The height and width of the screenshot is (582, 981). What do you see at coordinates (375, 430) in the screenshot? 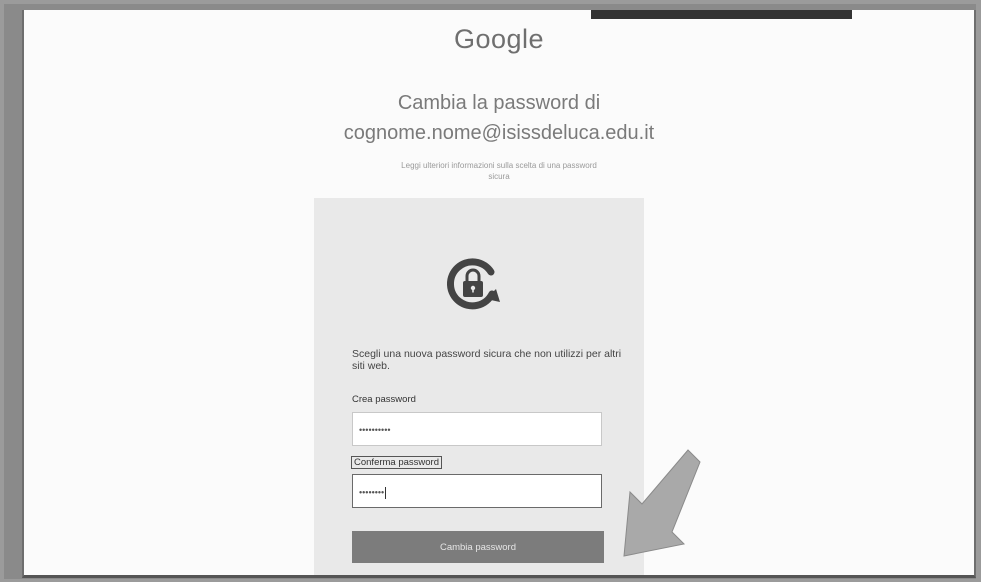
I see `new-password-value: ••••••••••` at bounding box center [375, 430].